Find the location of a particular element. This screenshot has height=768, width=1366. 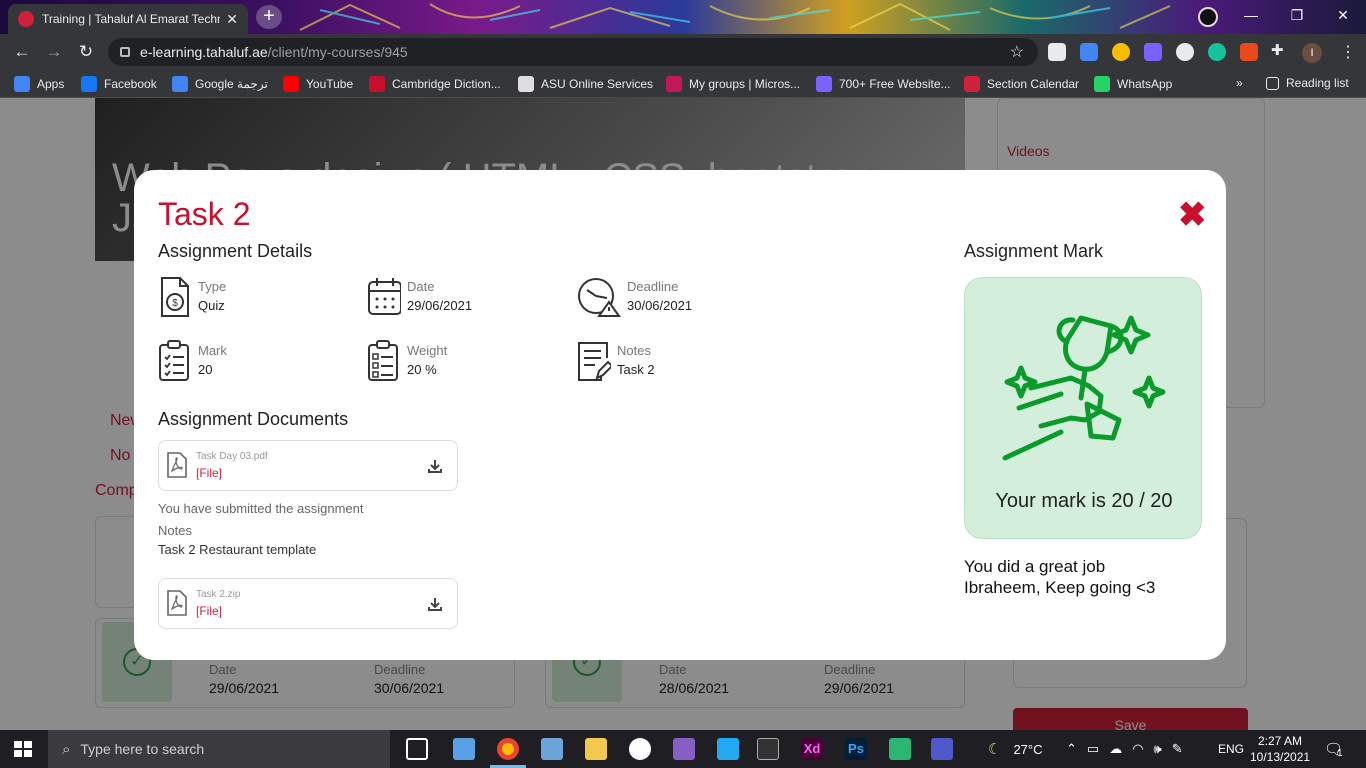

search-placeholder: Type here to search is located at coordinates (142, 749).